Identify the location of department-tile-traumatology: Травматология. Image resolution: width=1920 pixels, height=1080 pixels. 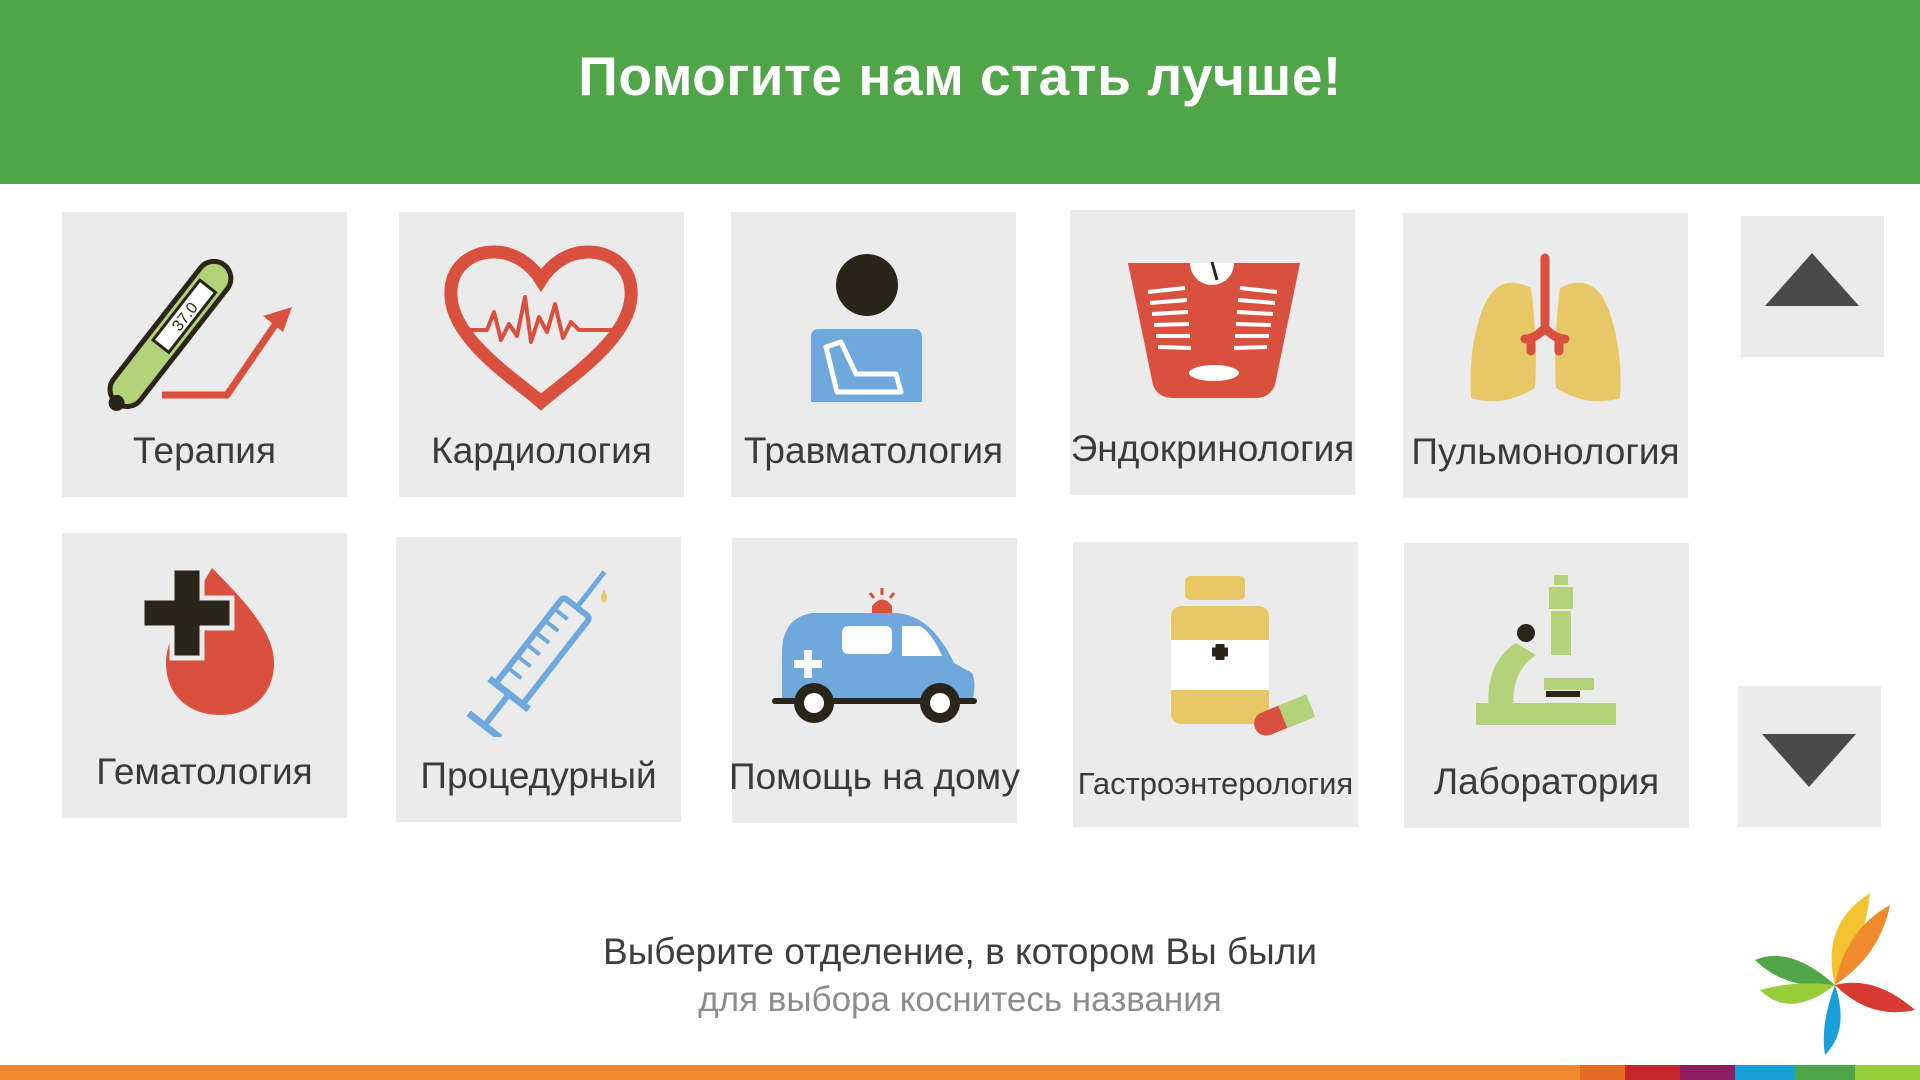
(873, 354).